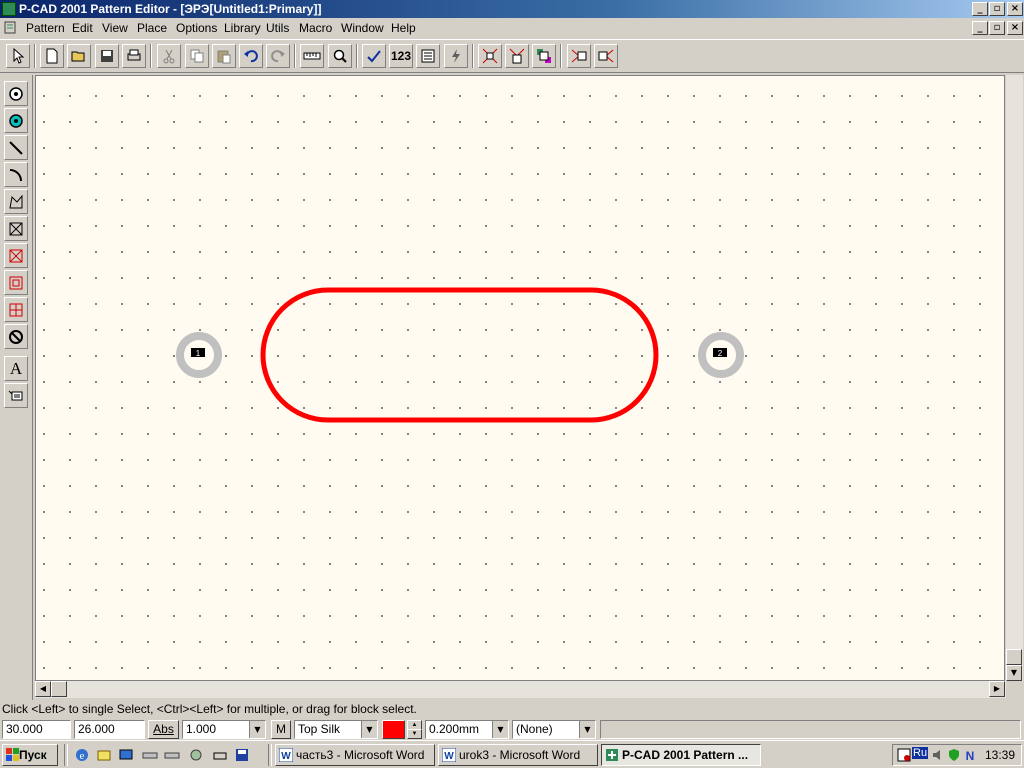  What do you see at coordinates (59, 689) in the screenshot?
I see `scroll-thumb-horizontal` at bounding box center [59, 689].